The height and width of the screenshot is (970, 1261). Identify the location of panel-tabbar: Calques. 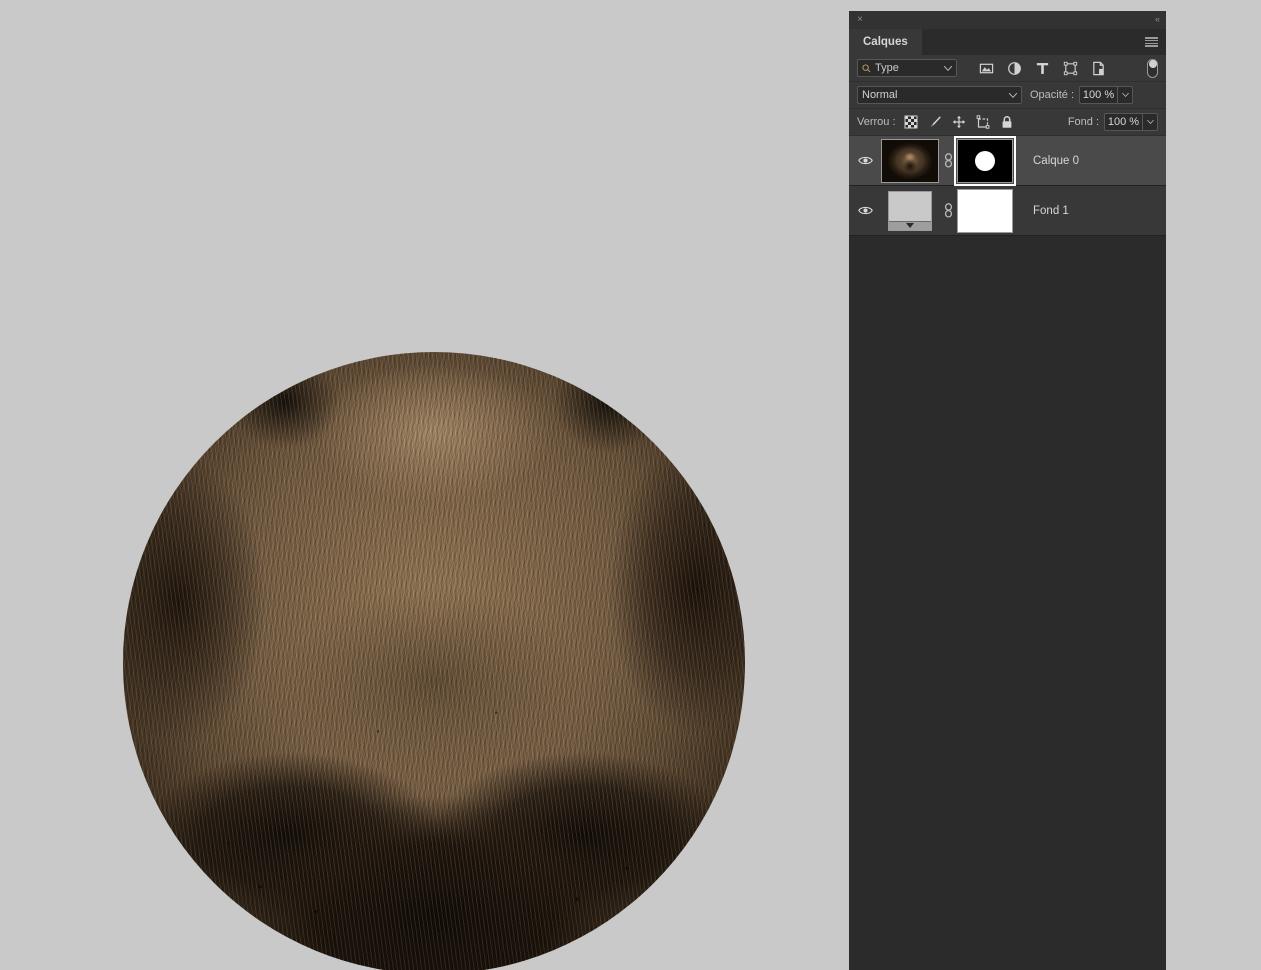
(1007, 42).